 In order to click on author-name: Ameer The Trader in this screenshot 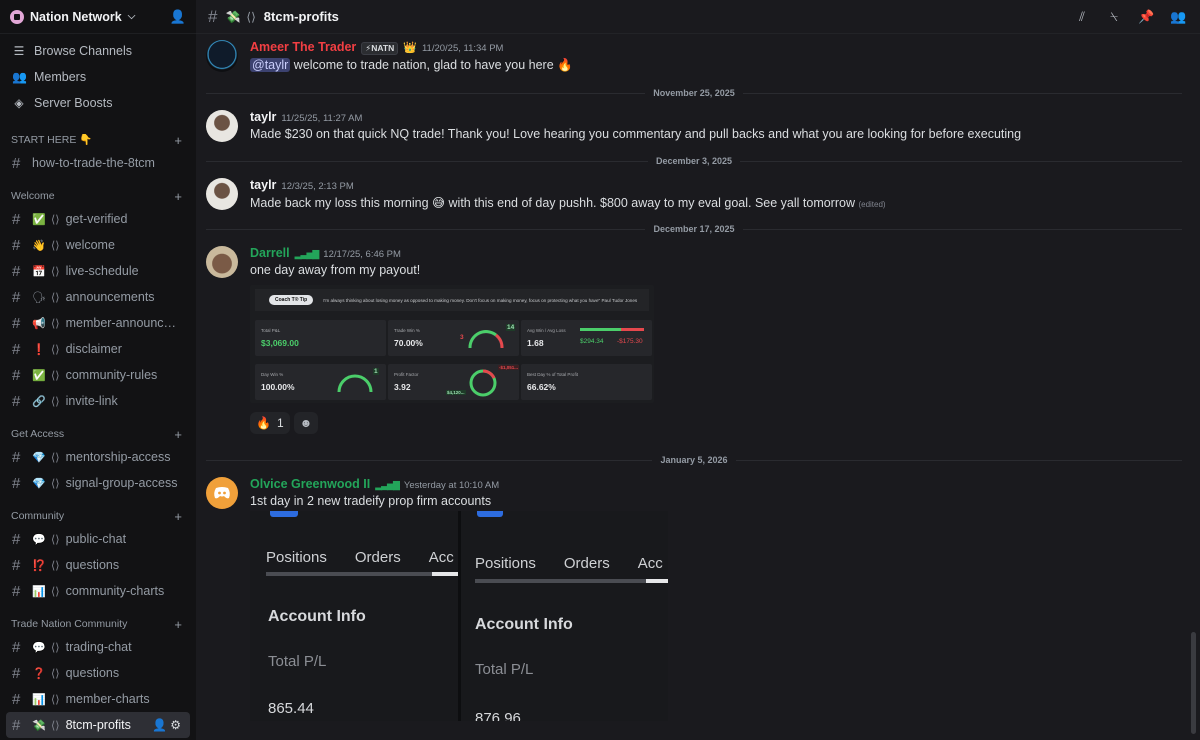, I will do `click(303, 47)`.